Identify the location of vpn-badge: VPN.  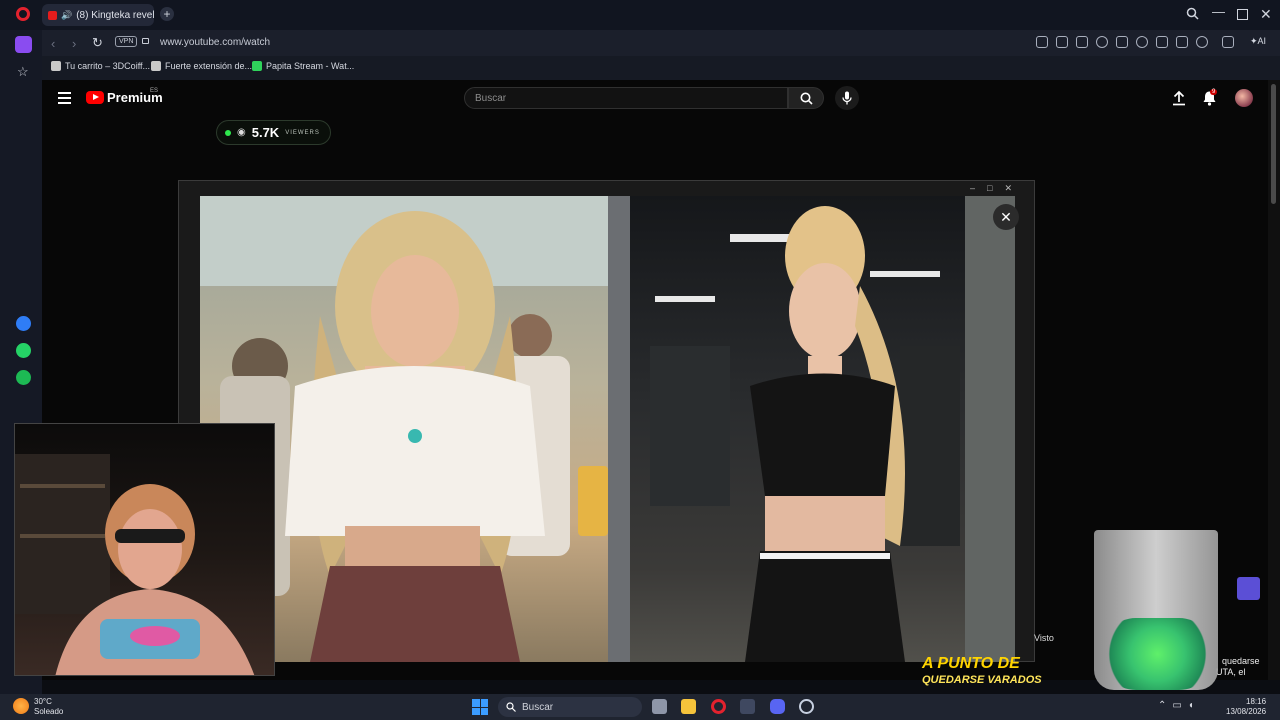
(126, 41).